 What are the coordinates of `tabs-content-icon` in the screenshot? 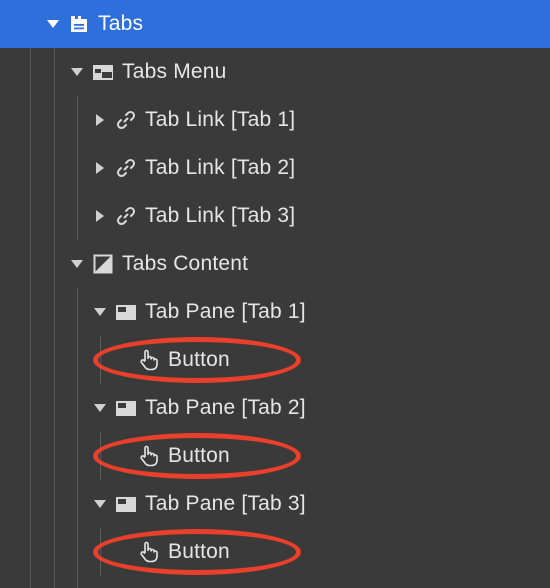 It's located at (103, 264).